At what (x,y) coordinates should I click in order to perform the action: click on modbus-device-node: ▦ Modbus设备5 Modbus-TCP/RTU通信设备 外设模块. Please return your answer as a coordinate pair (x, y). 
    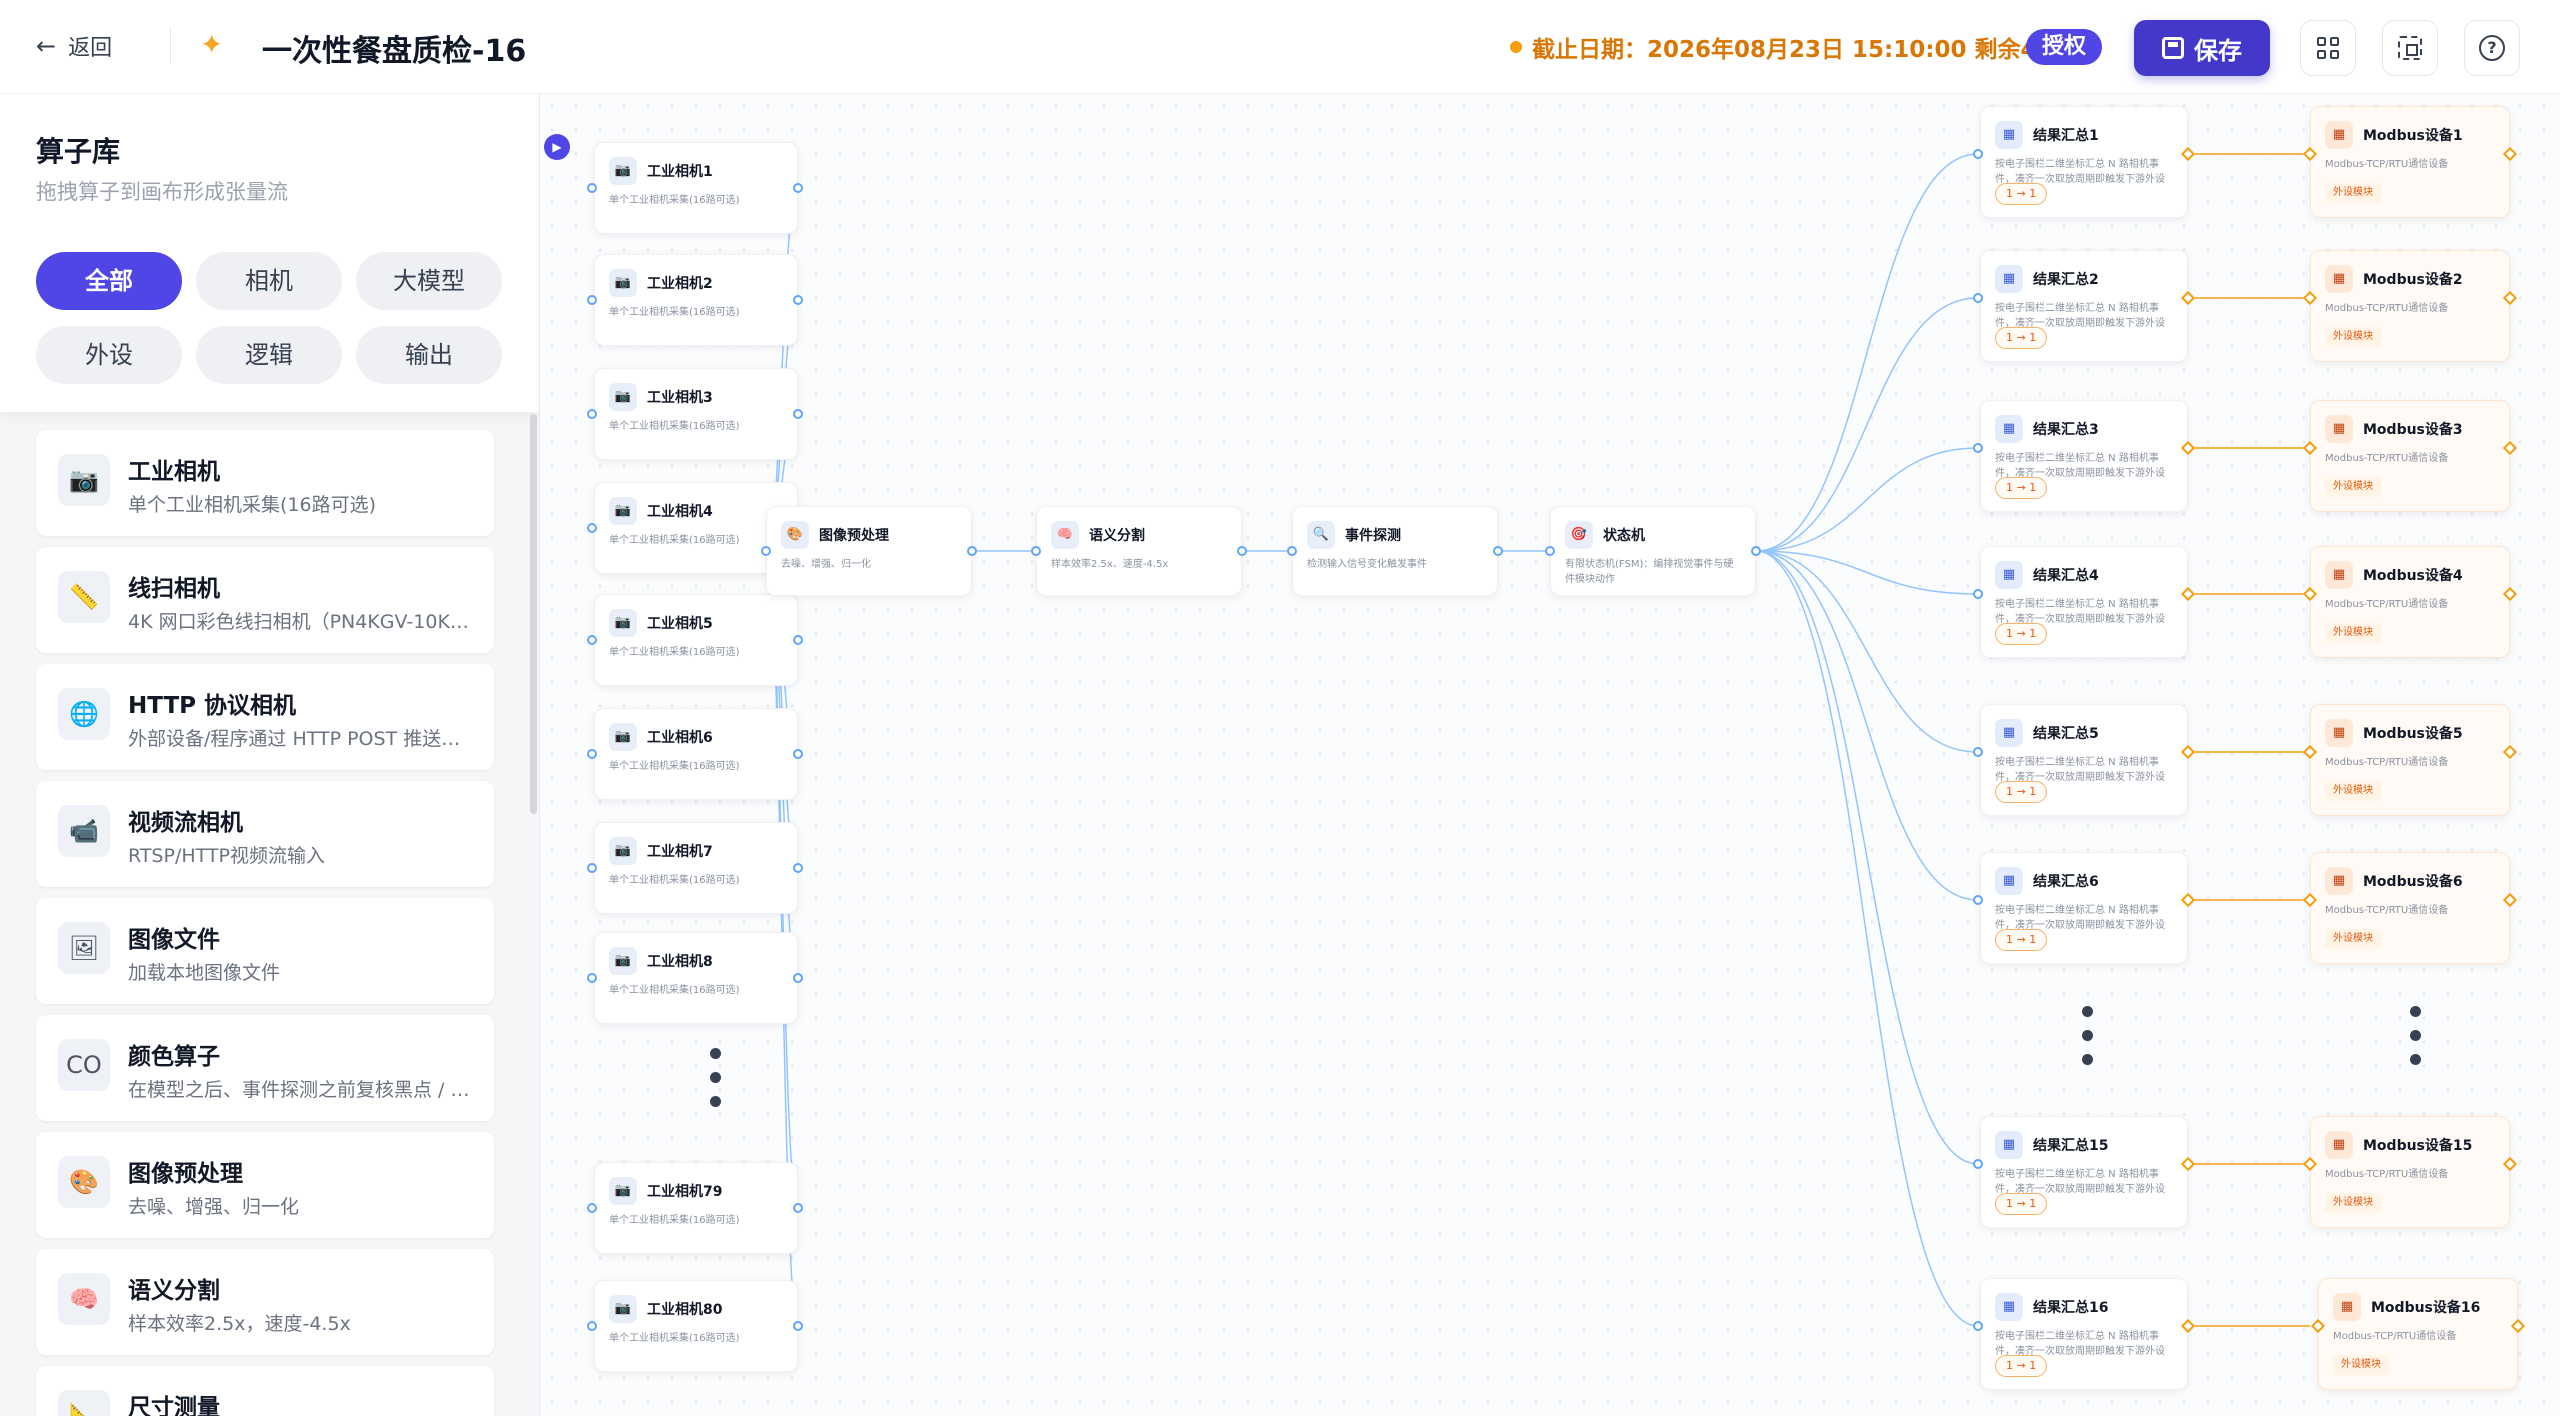
    Looking at the image, I should click on (2410, 760).